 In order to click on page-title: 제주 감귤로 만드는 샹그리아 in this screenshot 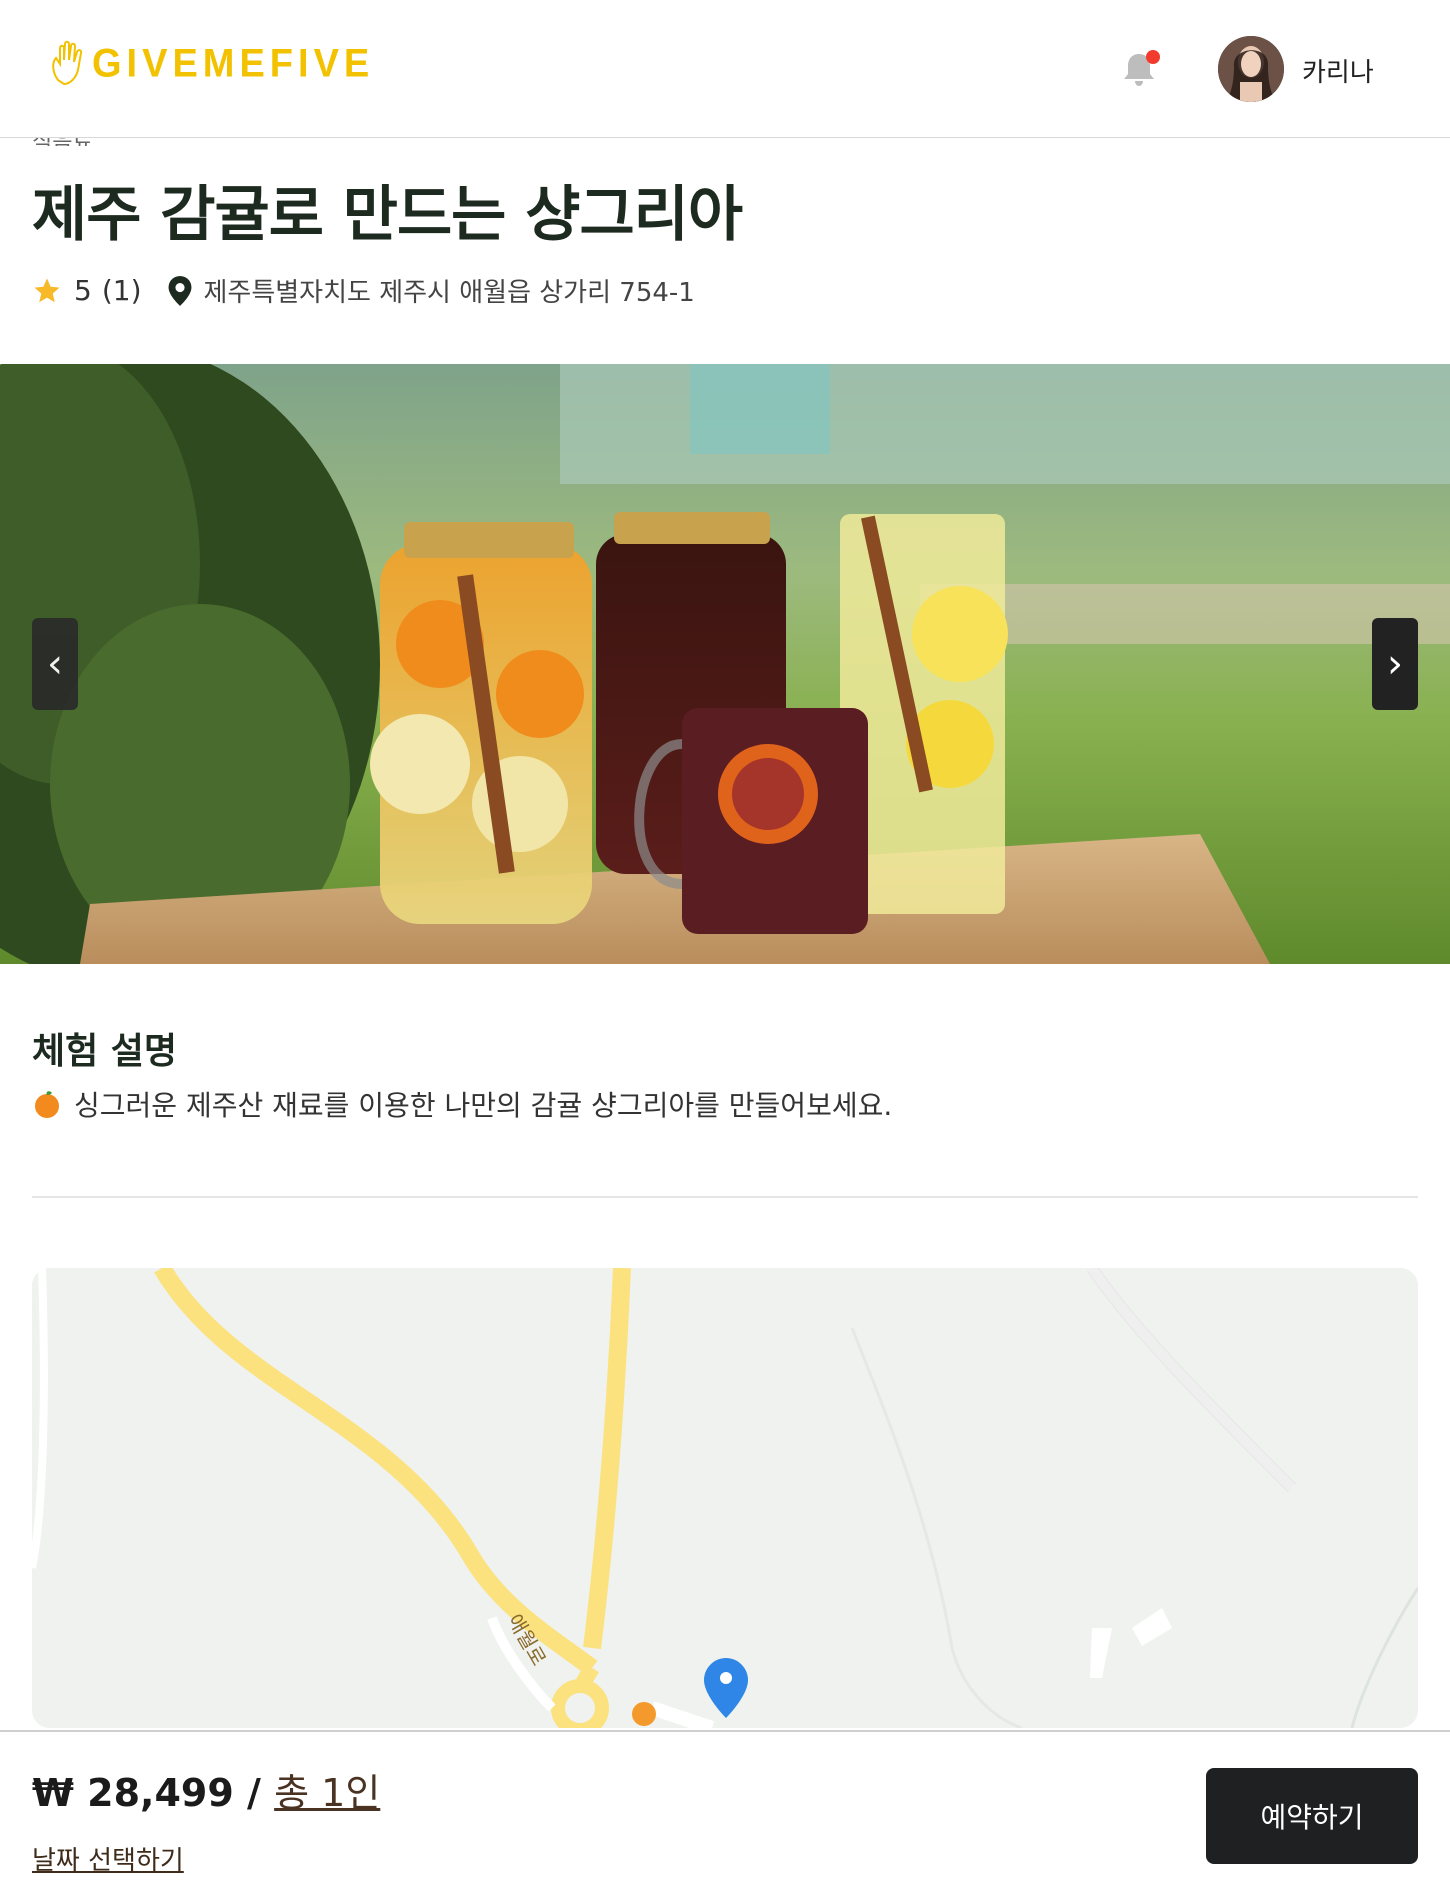, I will do `click(387, 215)`.